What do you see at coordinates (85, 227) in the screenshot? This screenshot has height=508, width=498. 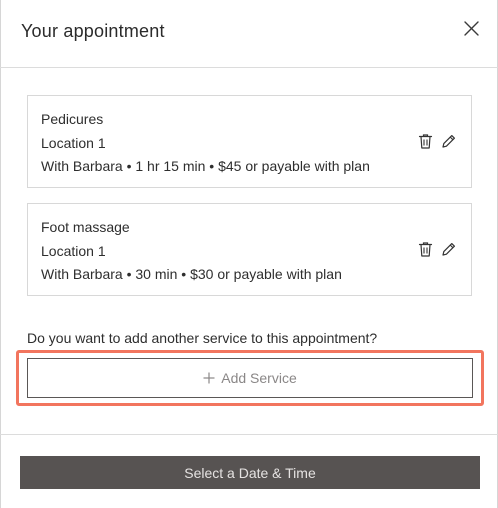 I see `service-name: Foot massage` at bounding box center [85, 227].